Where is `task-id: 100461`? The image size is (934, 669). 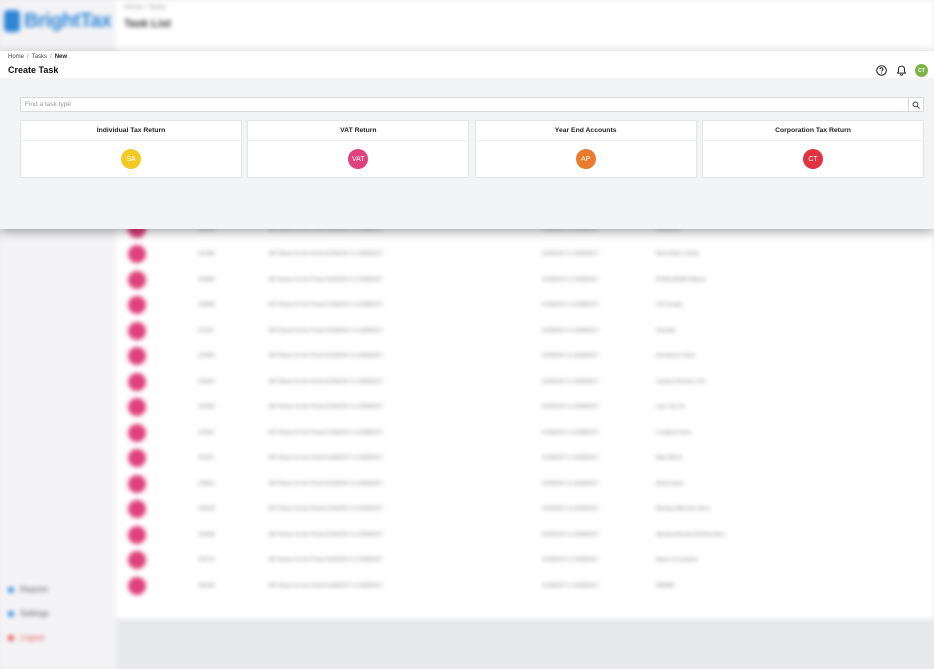
task-id: 100461 is located at coordinates (206, 381).